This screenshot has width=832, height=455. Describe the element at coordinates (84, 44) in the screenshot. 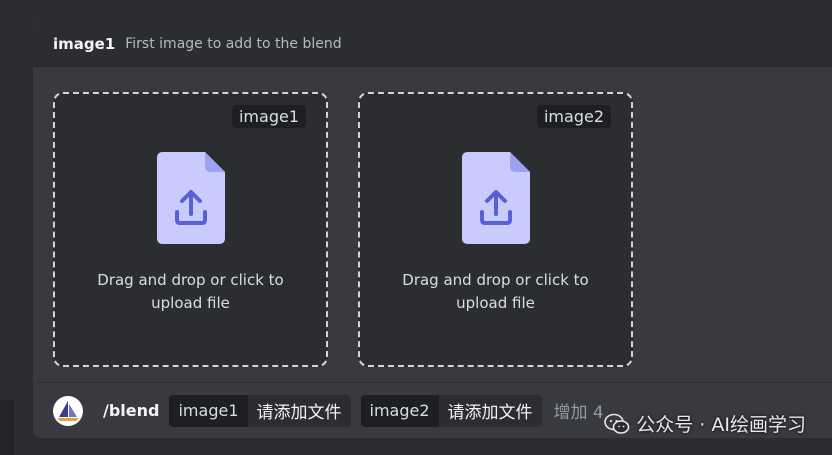

I see `param-name: image1` at that location.